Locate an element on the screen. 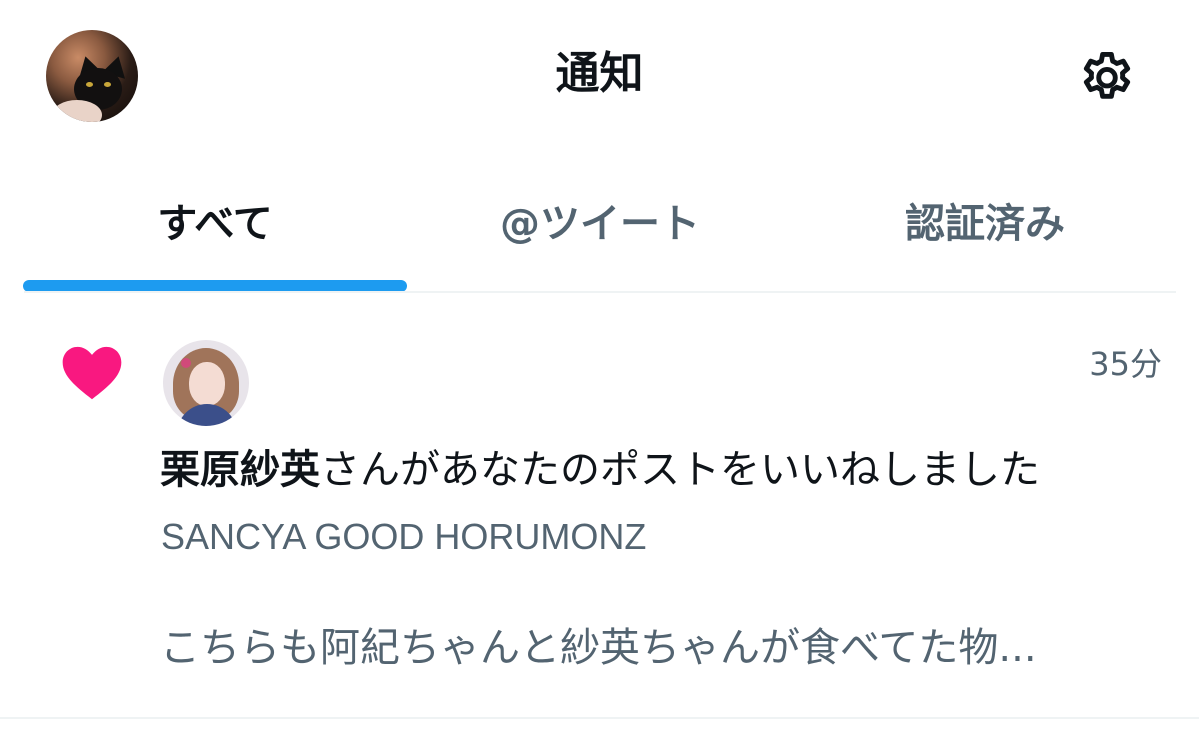  gear-icon is located at coordinates (1107, 79).